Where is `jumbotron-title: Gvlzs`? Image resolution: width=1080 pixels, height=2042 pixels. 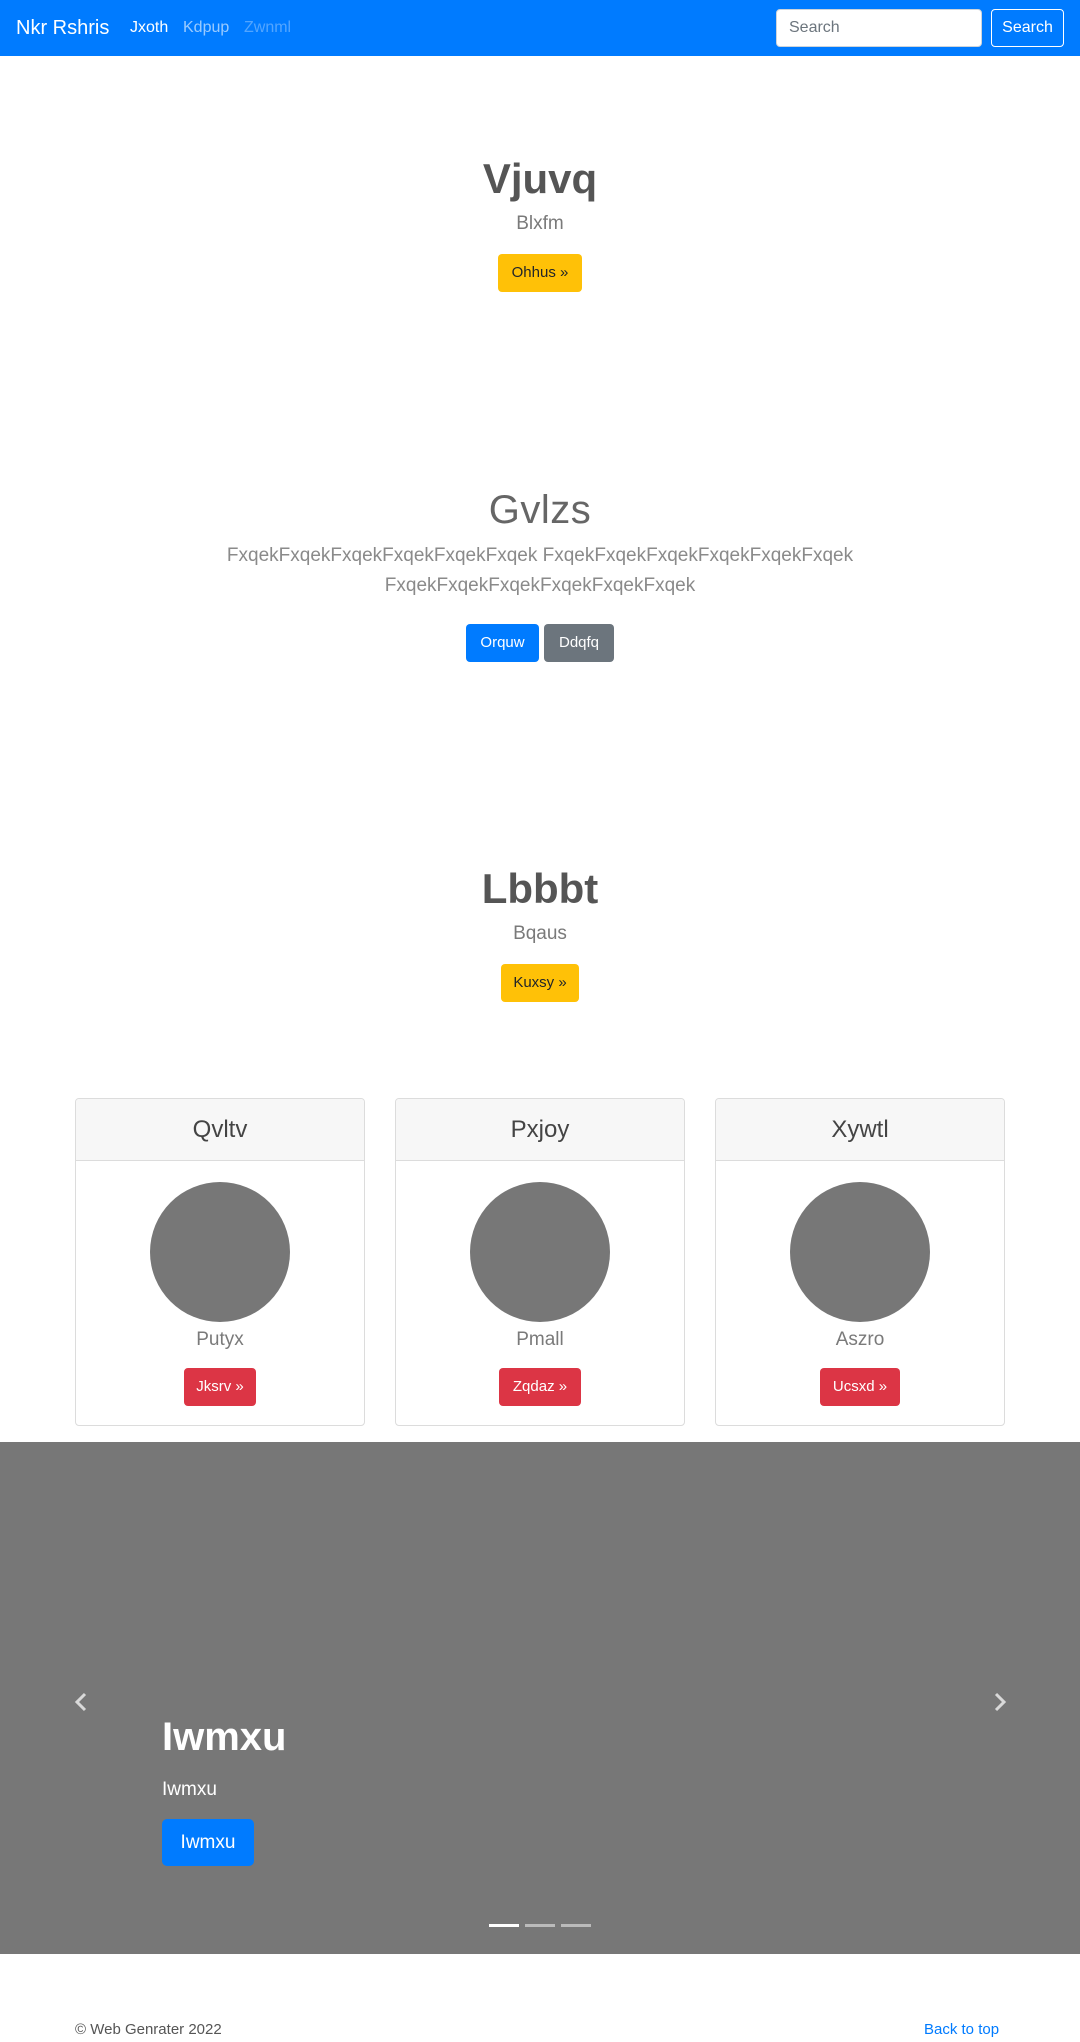
jumbotron-title: Gvlzs is located at coordinates (540, 510).